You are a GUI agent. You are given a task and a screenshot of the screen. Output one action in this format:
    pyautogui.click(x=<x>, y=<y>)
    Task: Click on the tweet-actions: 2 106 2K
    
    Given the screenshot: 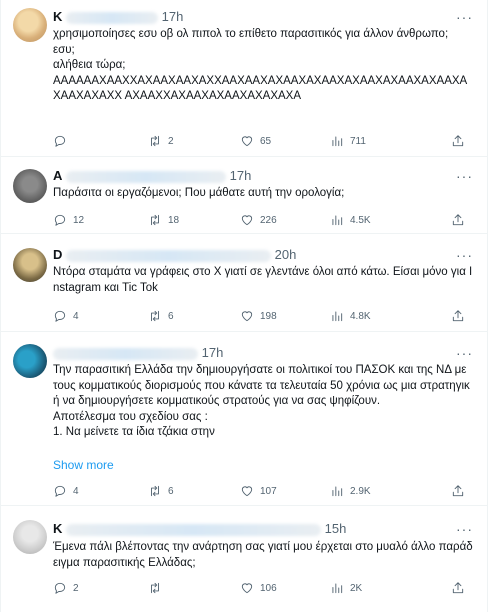 What is the action you would take?
    pyautogui.click(x=263, y=588)
    